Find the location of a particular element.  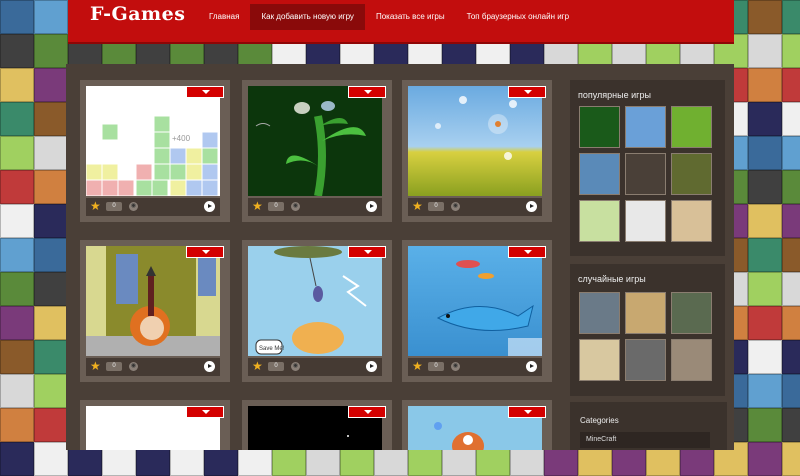

fish-game-screenshot is located at coordinates (475, 301).